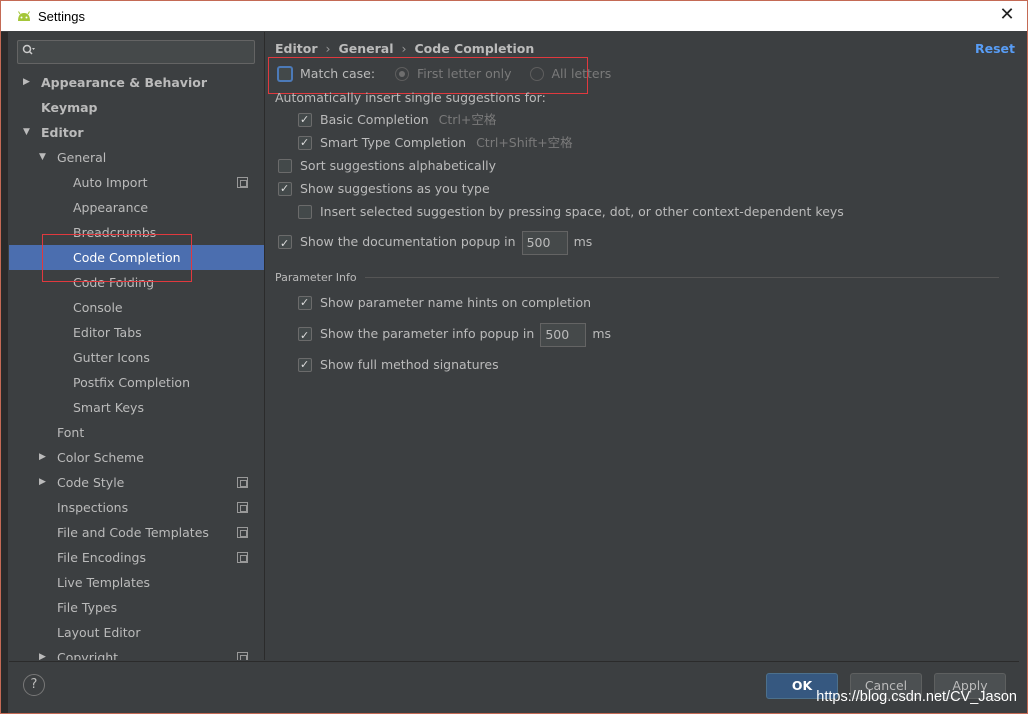 The image size is (1028, 714). What do you see at coordinates (285, 165) in the screenshot?
I see `sort-alpha-checkbox` at bounding box center [285, 165].